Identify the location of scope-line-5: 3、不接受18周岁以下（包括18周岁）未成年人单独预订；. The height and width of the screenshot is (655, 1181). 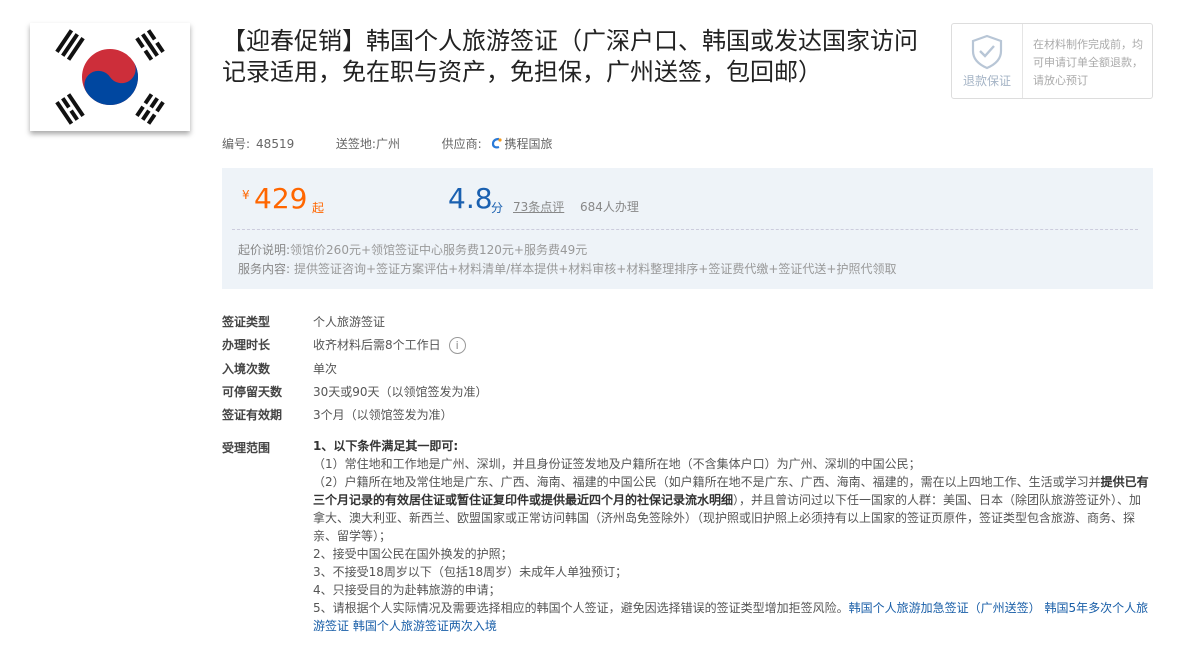
(470, 572).